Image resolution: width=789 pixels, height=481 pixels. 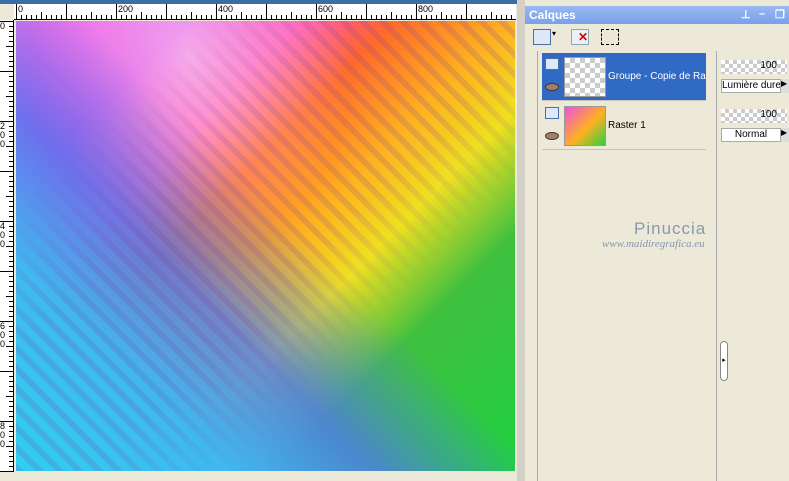 What do you see at coordinates (3, 235) in the screenshot?
I see `ruler-label: 4 0 0` at bounding box center [3, 235].